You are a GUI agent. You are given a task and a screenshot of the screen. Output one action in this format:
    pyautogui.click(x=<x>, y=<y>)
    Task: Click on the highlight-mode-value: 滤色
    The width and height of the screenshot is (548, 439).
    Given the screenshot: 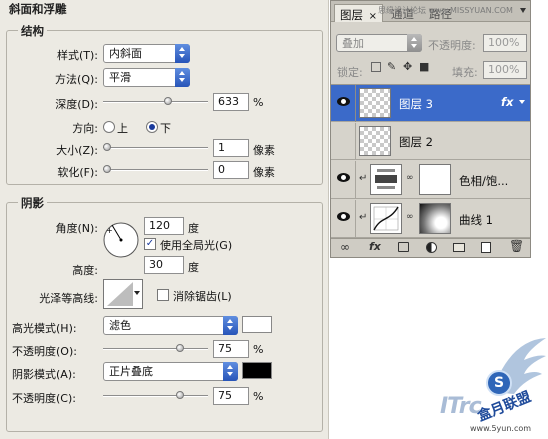 What is the action you would take?
    pyautogui.click(x=120, y=325)
    